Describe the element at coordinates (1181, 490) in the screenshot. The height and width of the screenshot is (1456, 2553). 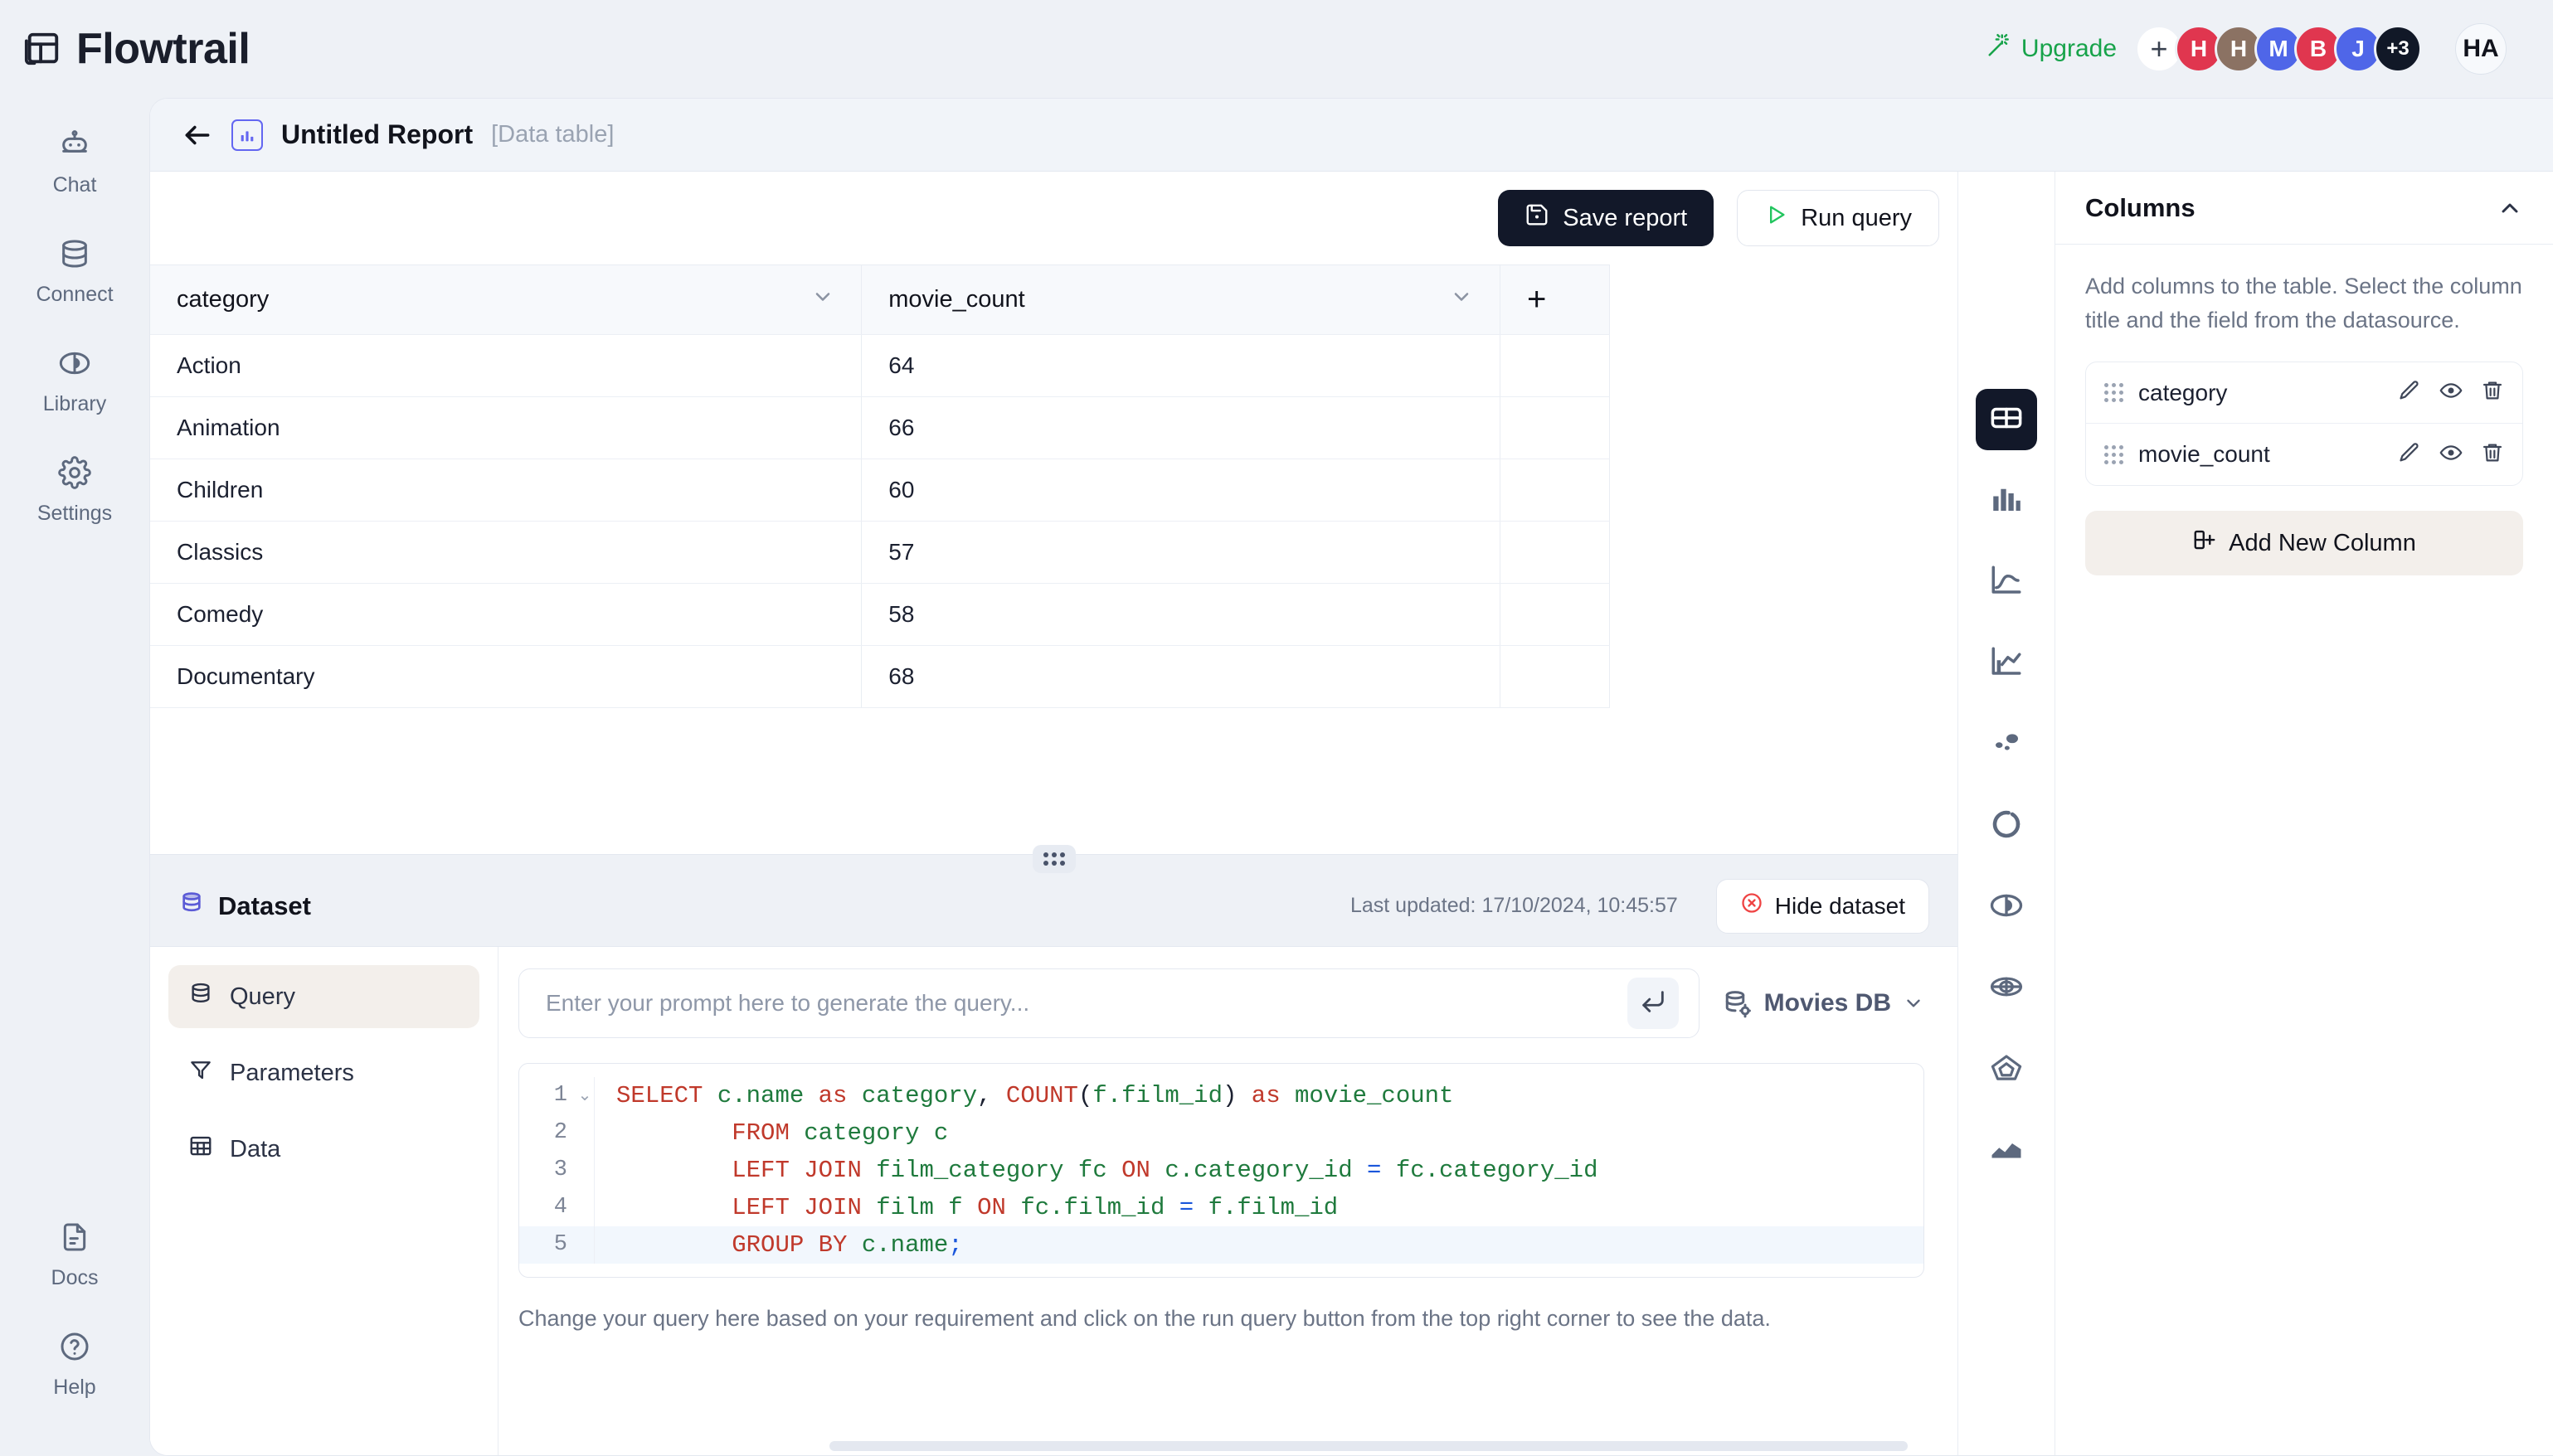
I see `cell-movie-count: 60` at that location.